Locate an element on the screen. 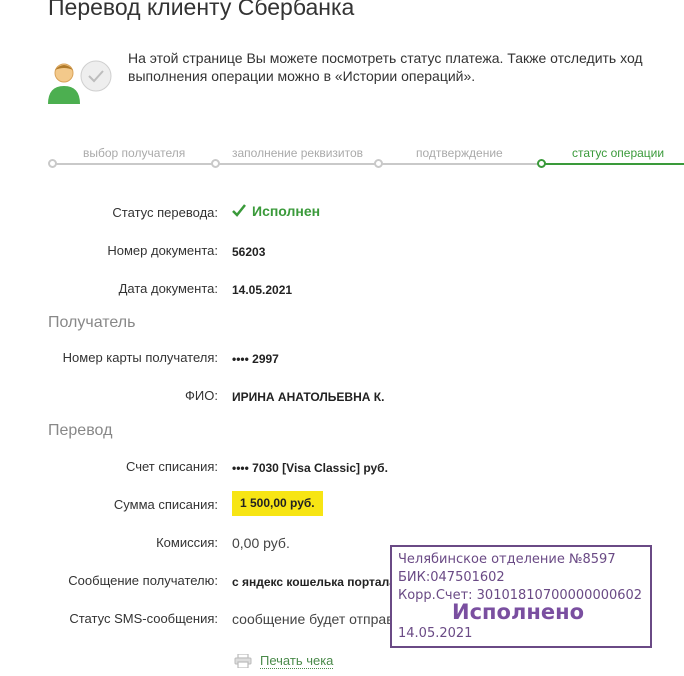 This screenshot has height=676, width=684. message-value: с яндекс кошелька портала is located at coordinates (314, 582).